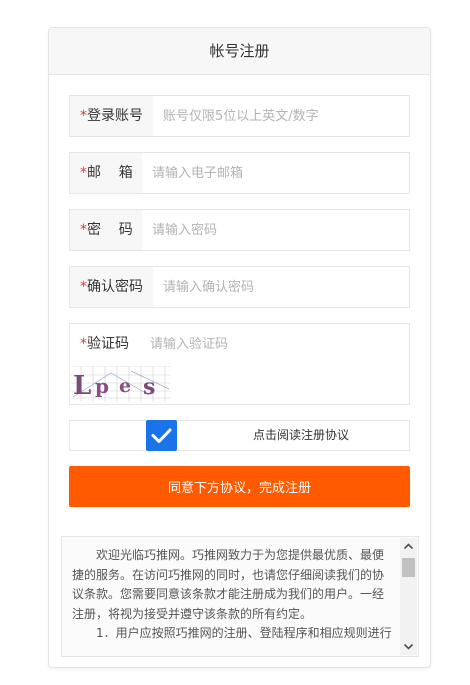  I want to click on svg-text: L, so click(82, 386).